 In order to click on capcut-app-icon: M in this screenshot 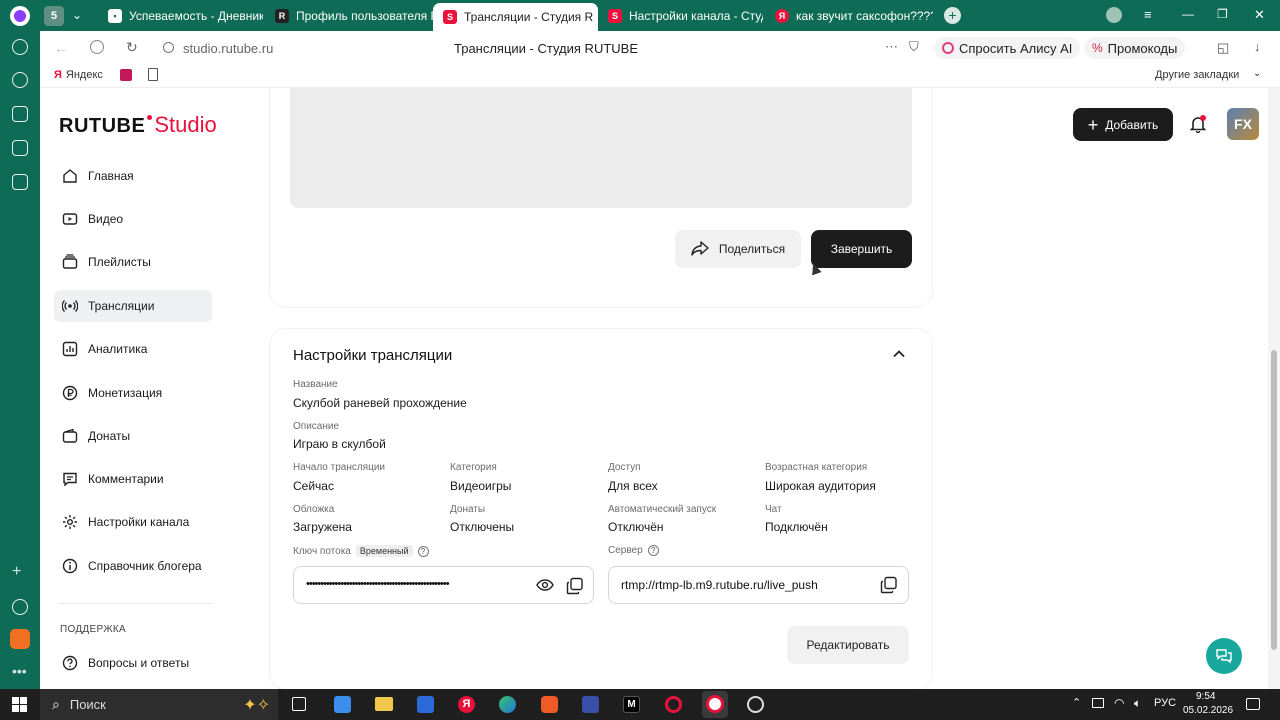, I will do `click(631, 704)`.